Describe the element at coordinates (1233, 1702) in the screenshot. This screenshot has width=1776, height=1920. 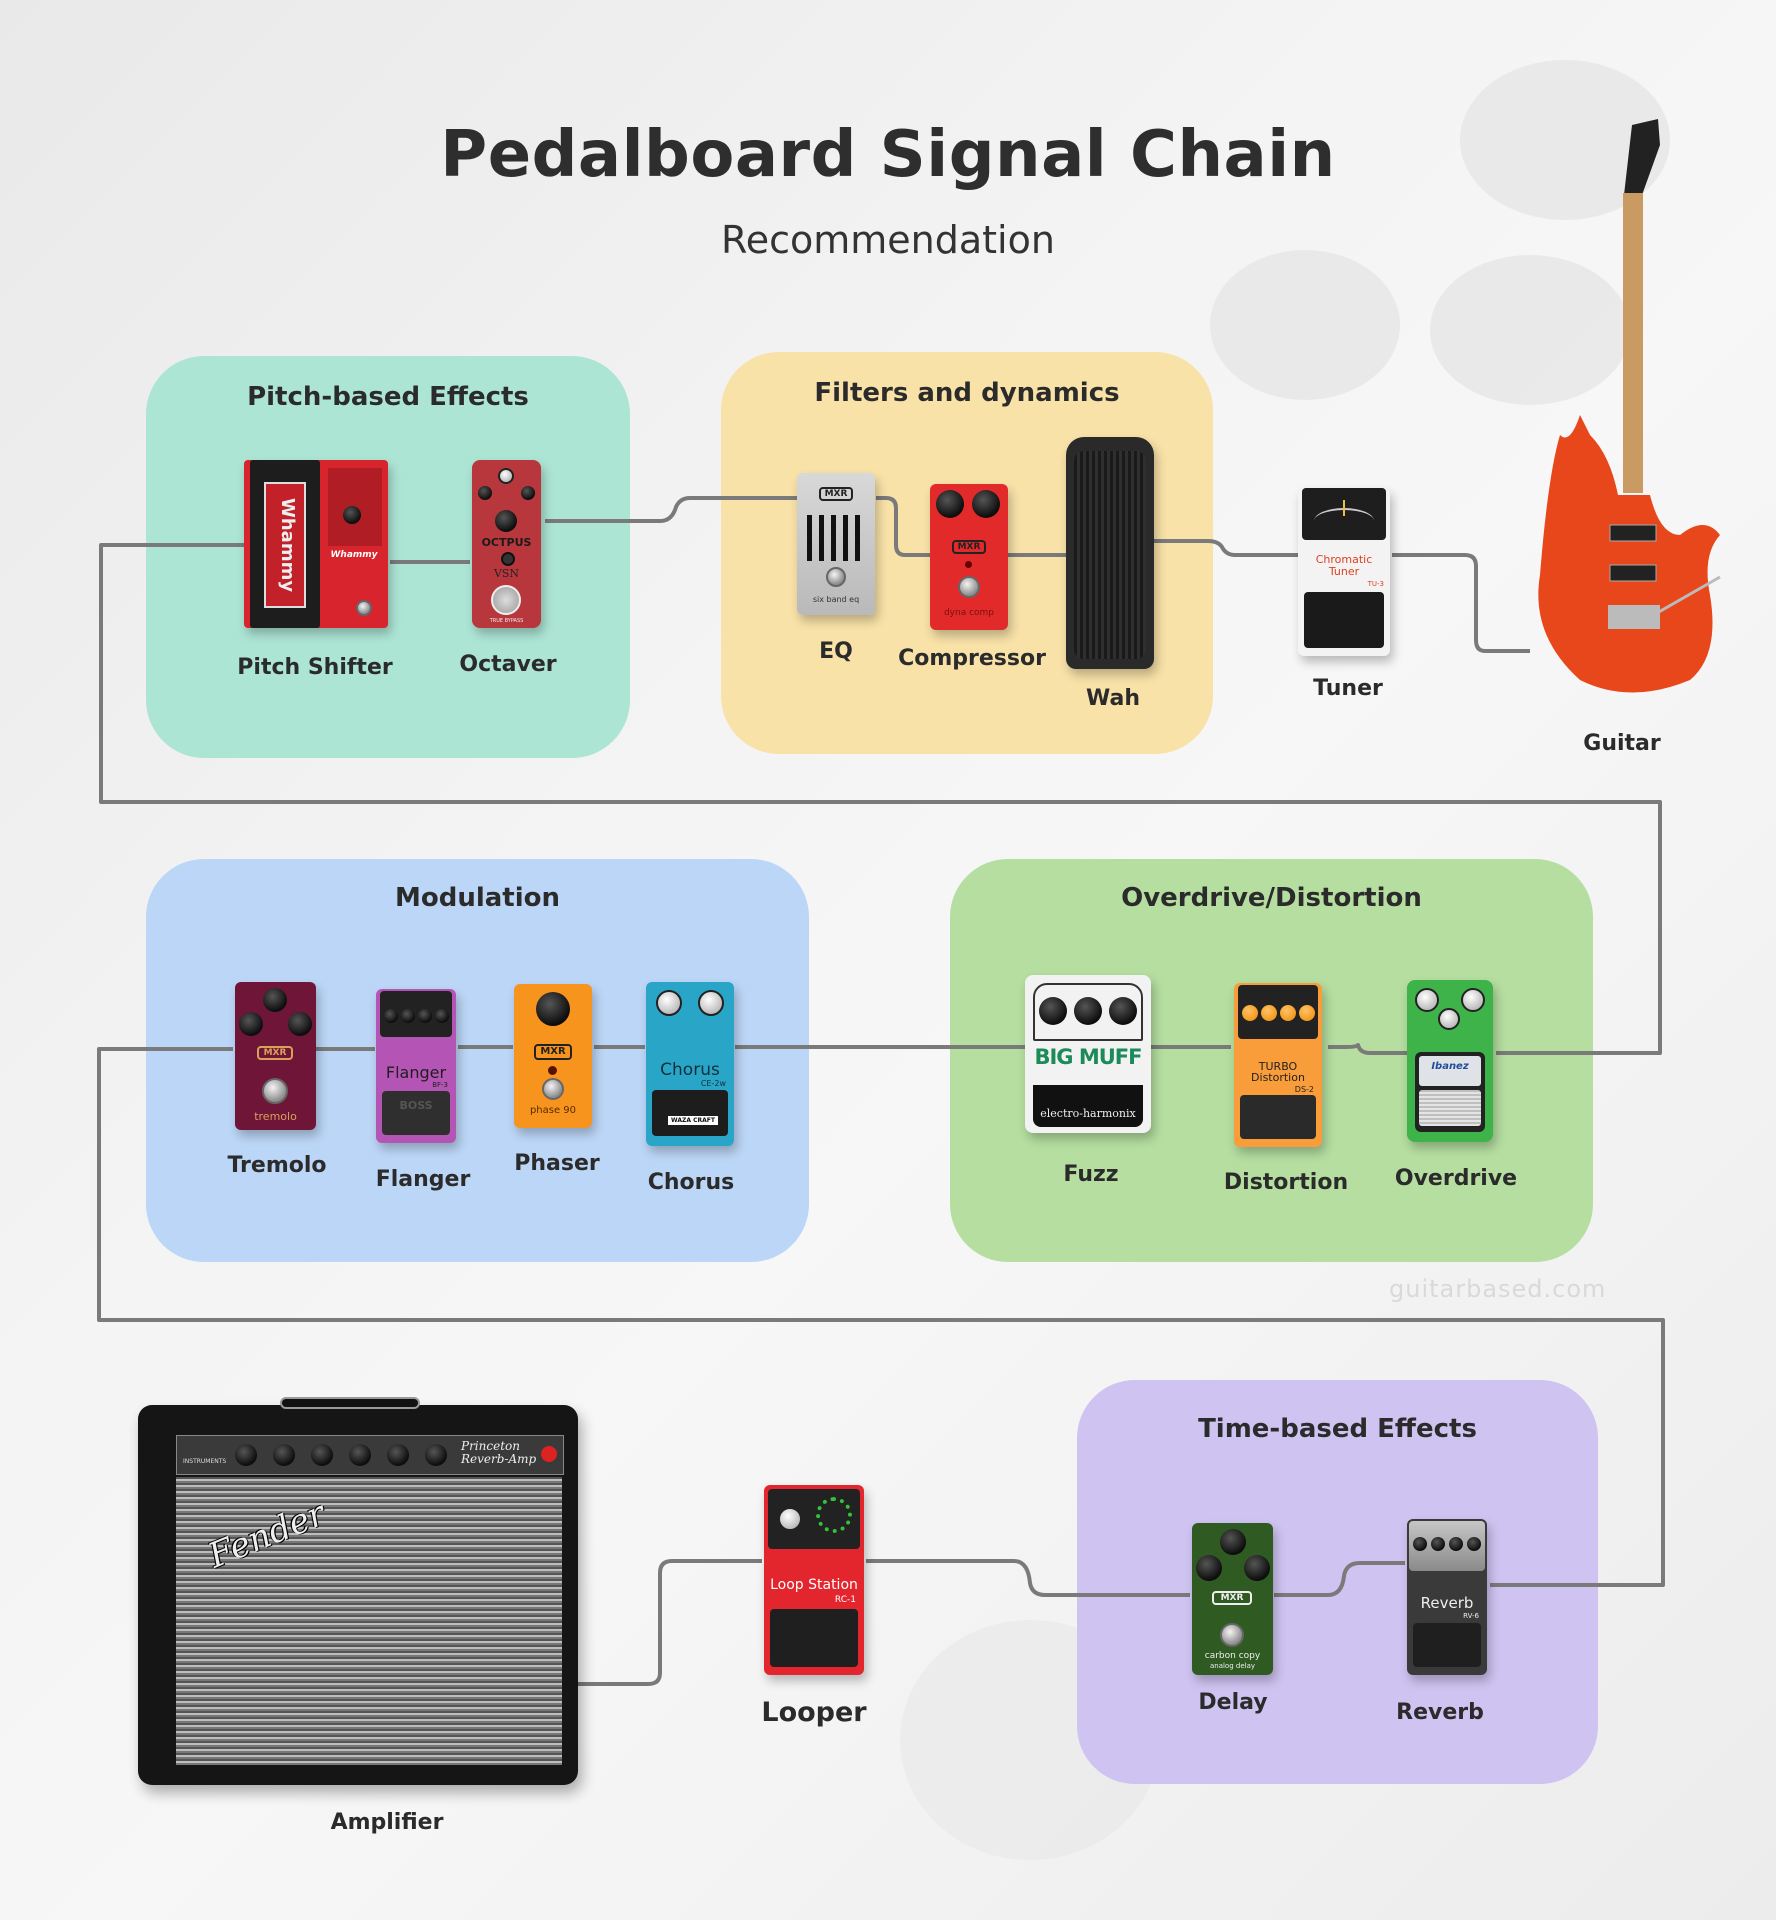
I see `label-delay: Delay` at that location.